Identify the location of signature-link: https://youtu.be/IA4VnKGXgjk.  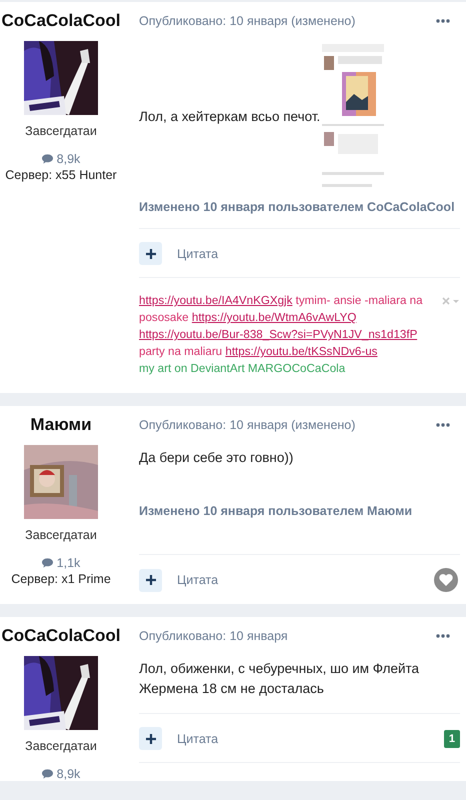
(215, 300).